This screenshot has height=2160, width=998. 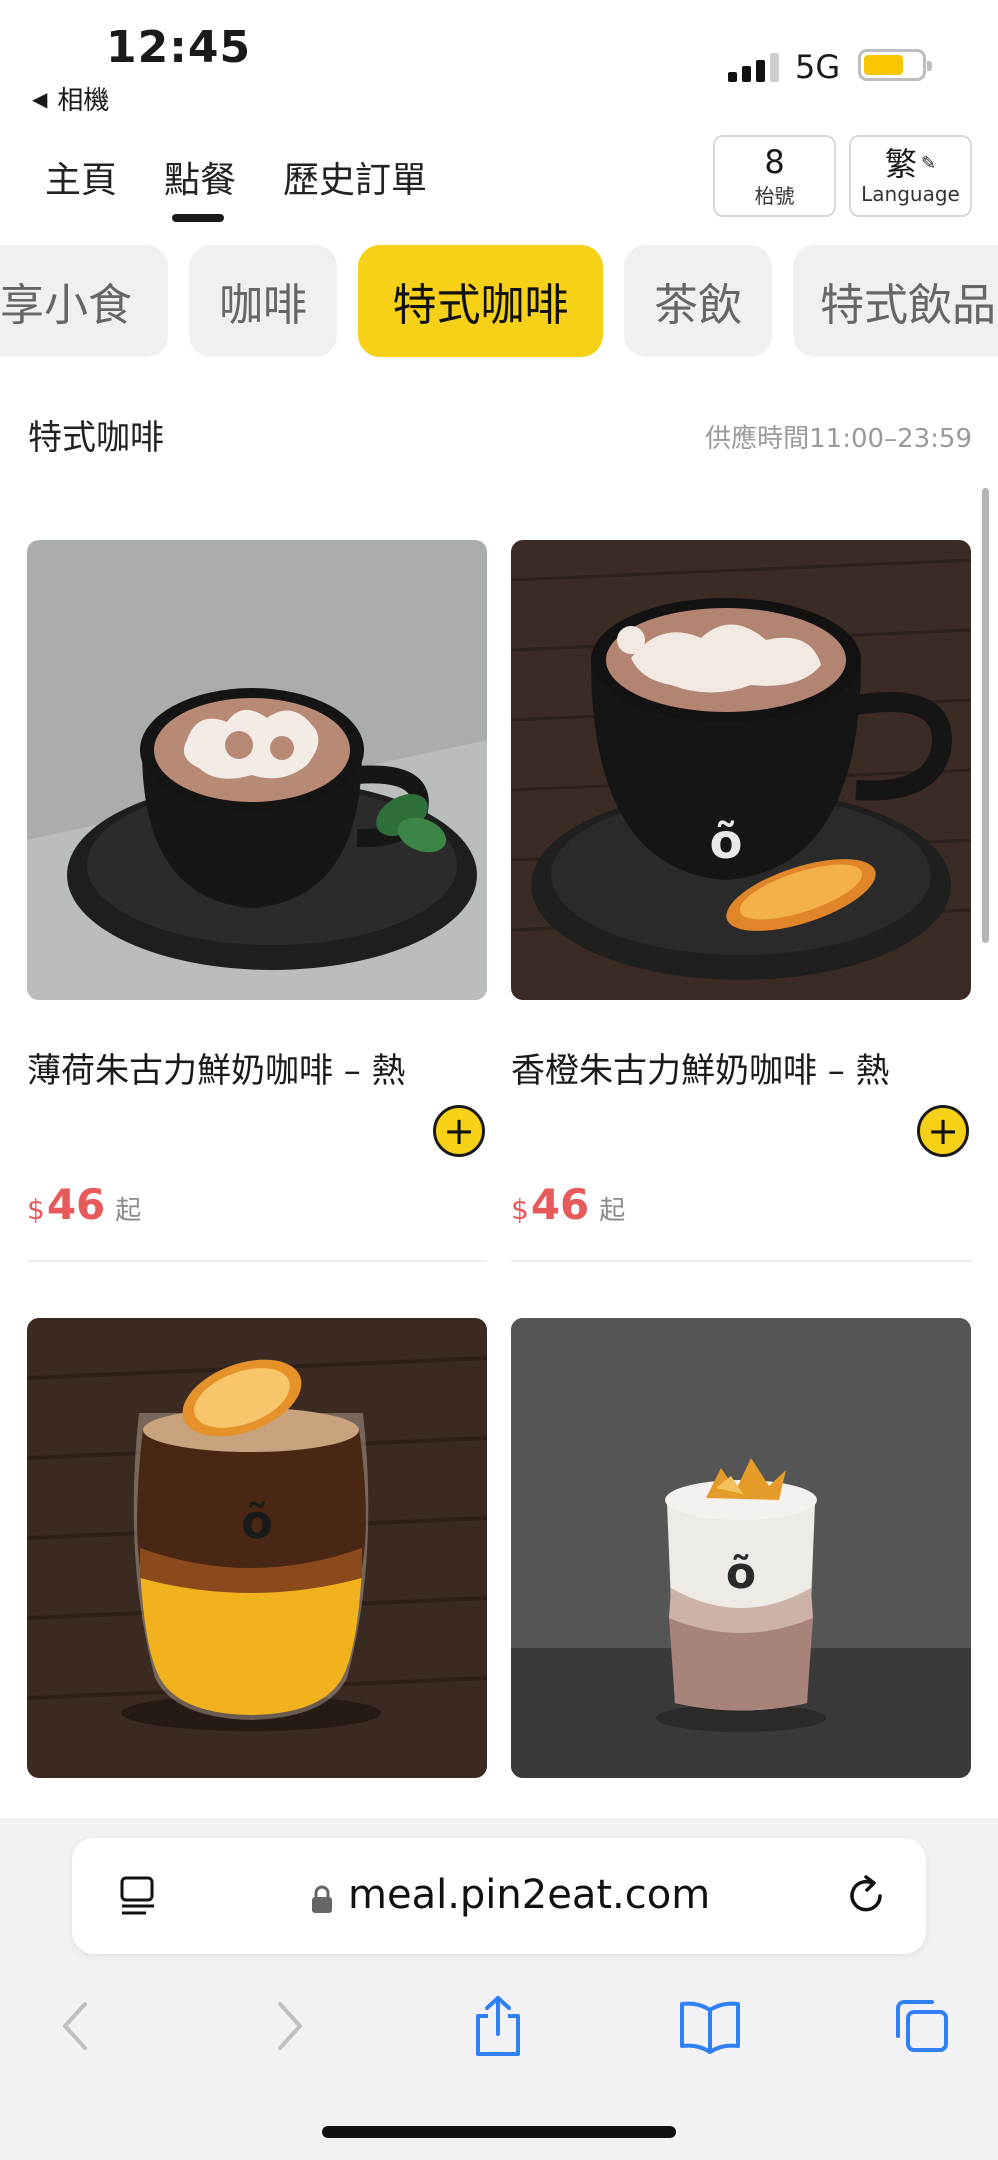 I want to click on battery-icon, so click(x=895, y=65).